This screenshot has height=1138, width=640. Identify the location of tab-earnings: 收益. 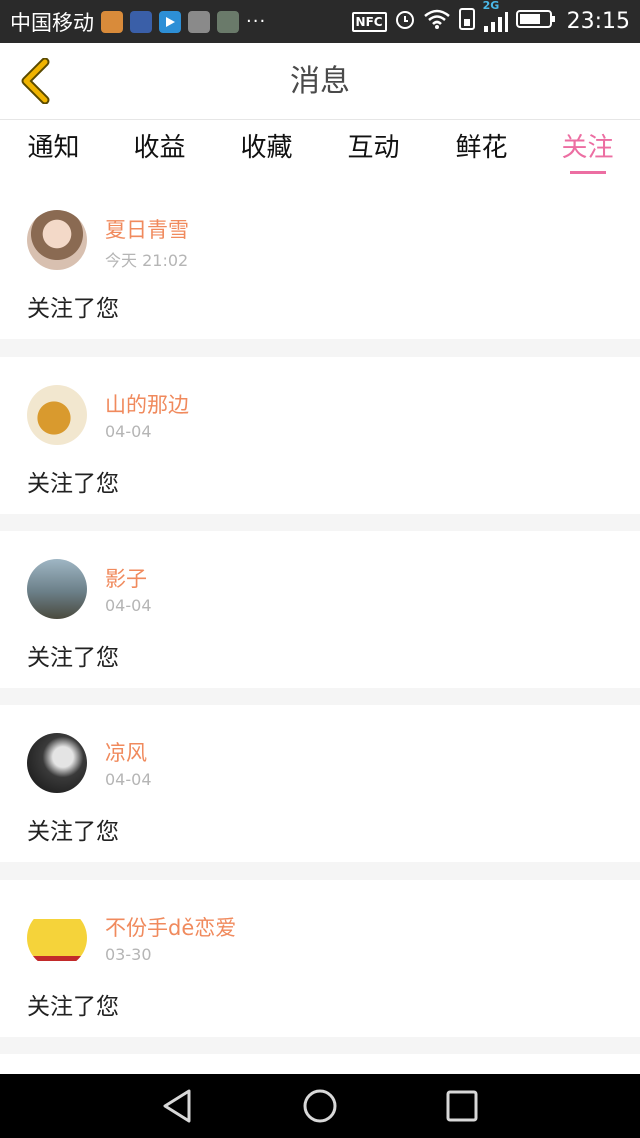
(159, 151).